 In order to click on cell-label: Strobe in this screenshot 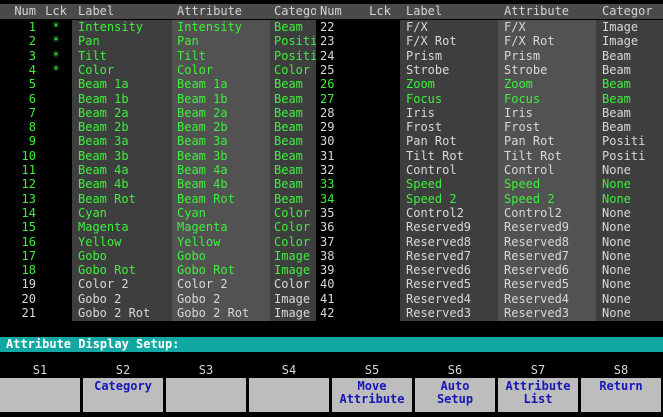, I will do `click(449, 70)`.